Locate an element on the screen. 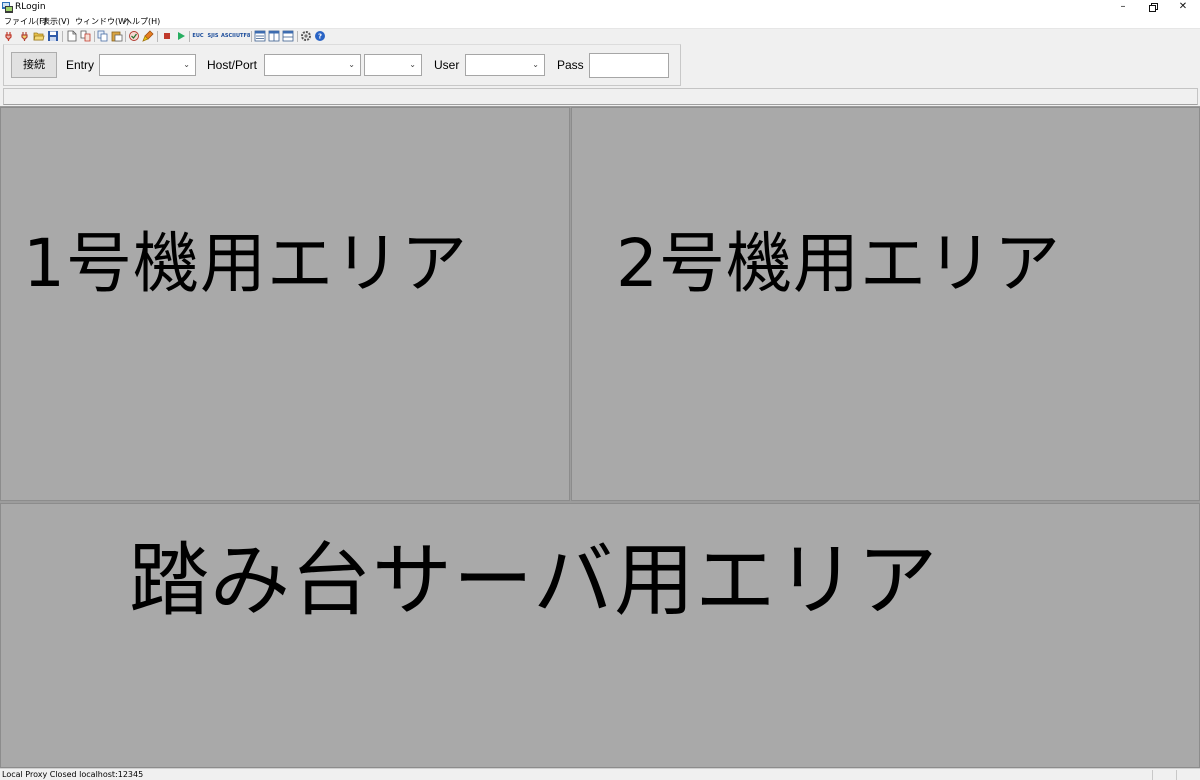 This screenshot has height=780, width=1200. title-bar: RLogin – ✕ is located at coordinates (600, 7).